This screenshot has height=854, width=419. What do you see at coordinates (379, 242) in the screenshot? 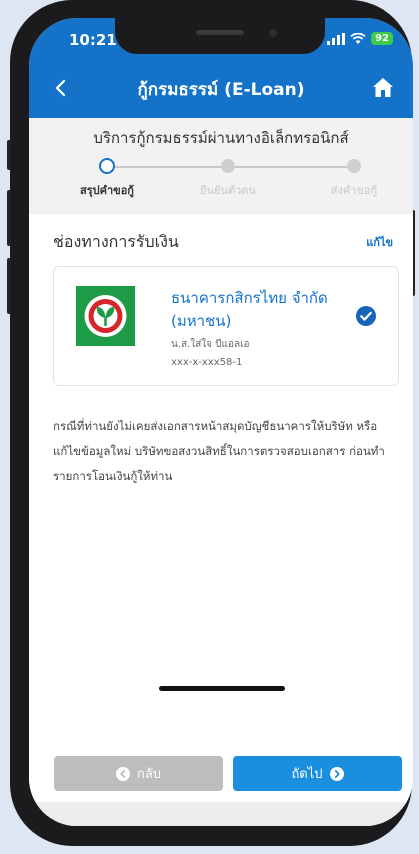
I see `edit-payment-link: แก้ไข` at bounding box center [379, 242].